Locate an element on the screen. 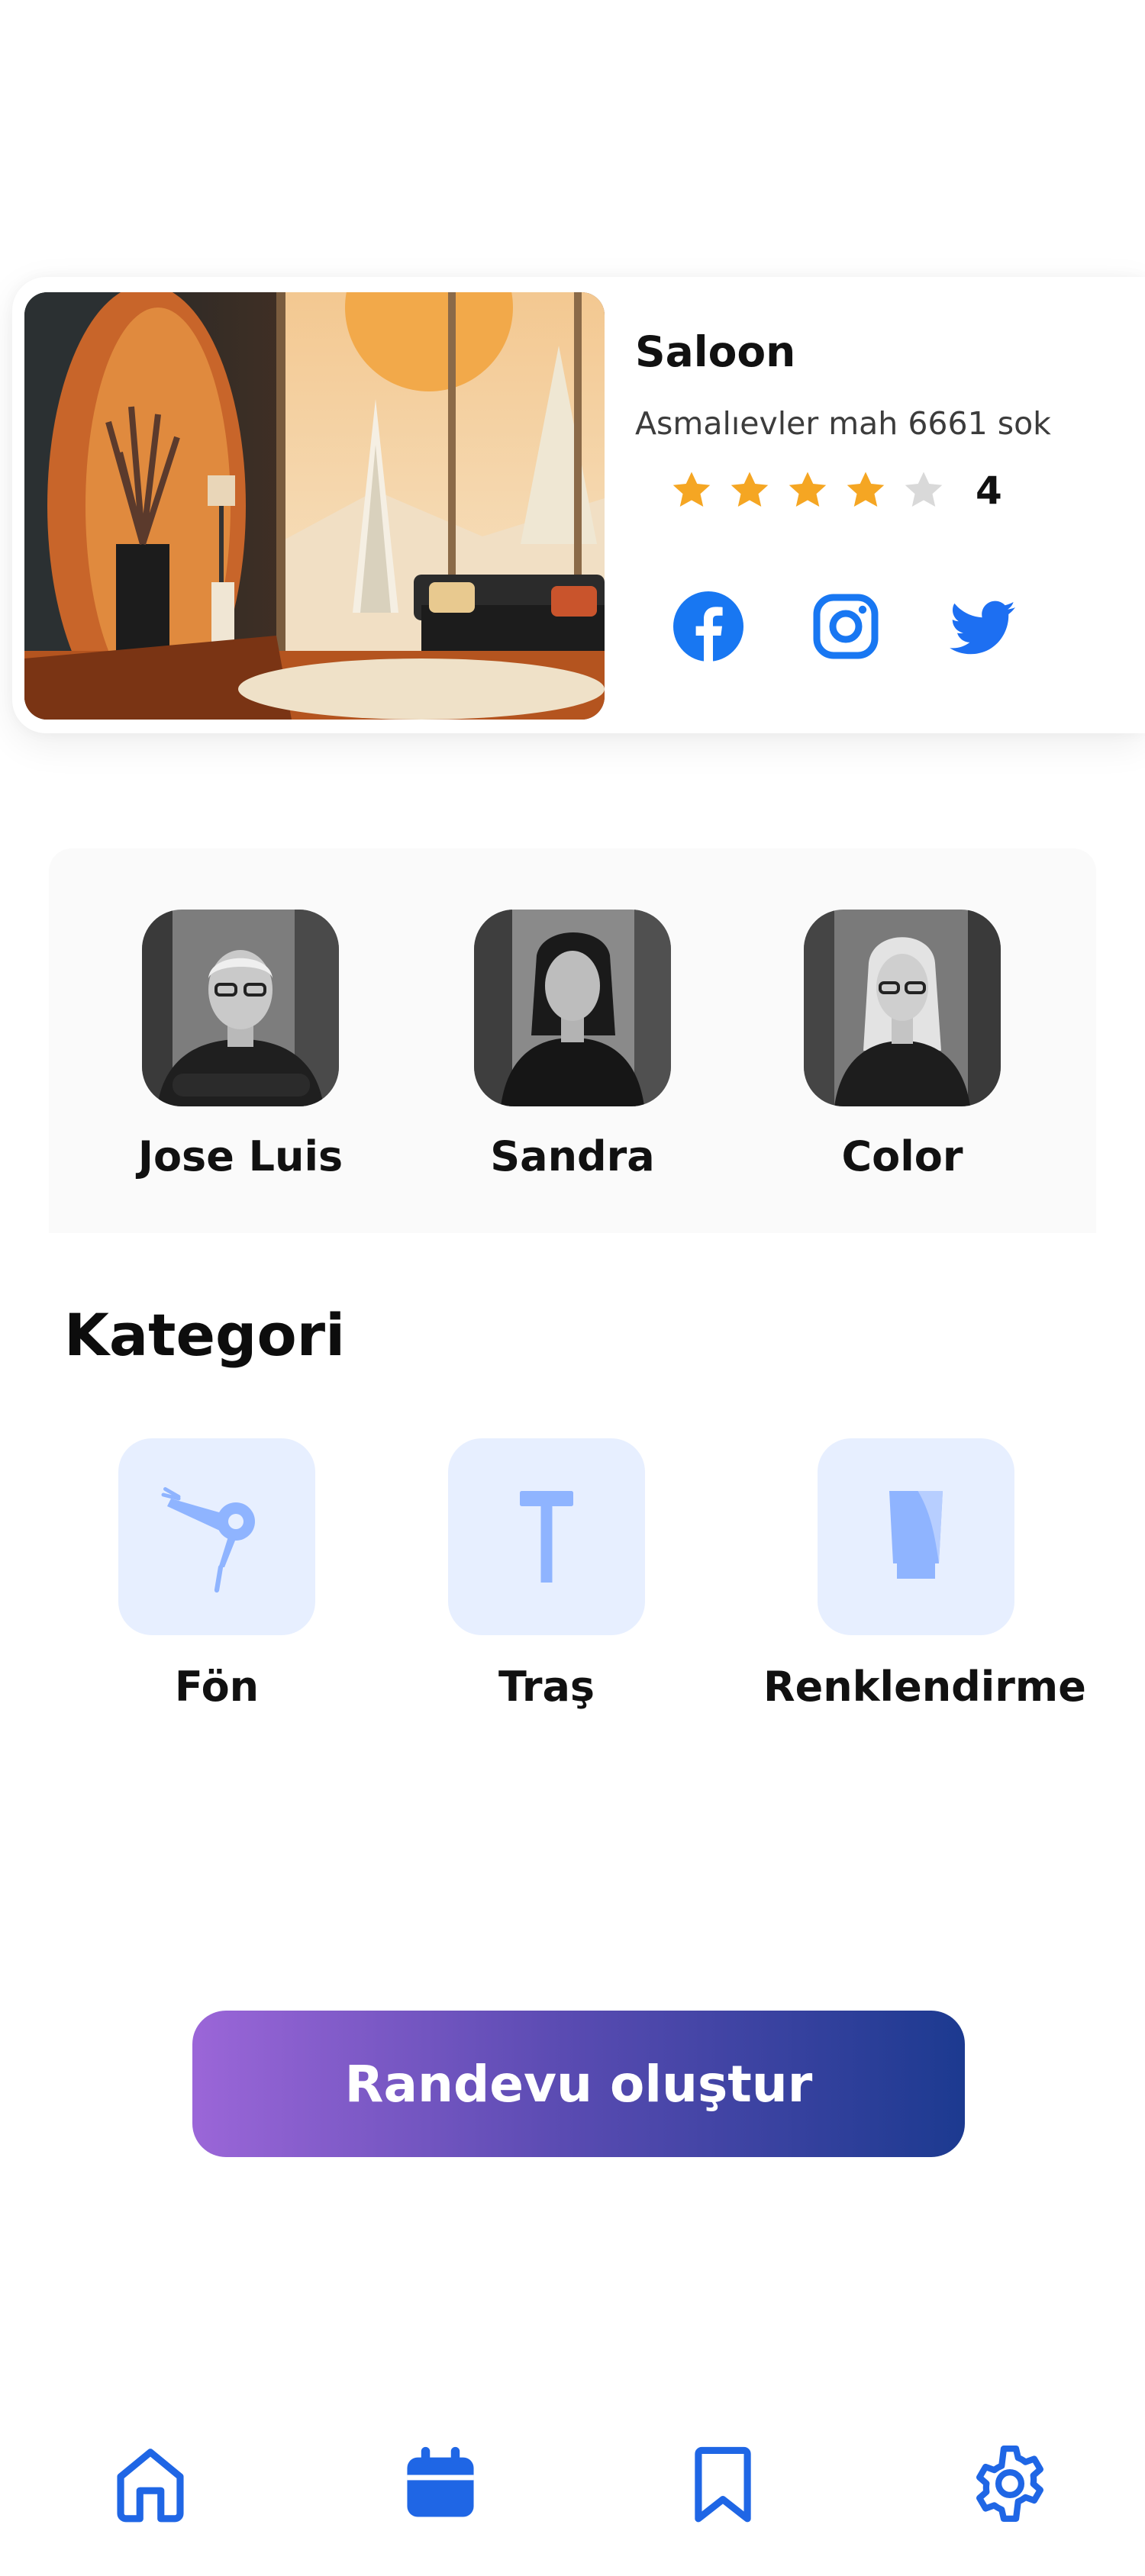  staff-panel: Jose Luis Sandra Color is located at coordinates (572, 1040).